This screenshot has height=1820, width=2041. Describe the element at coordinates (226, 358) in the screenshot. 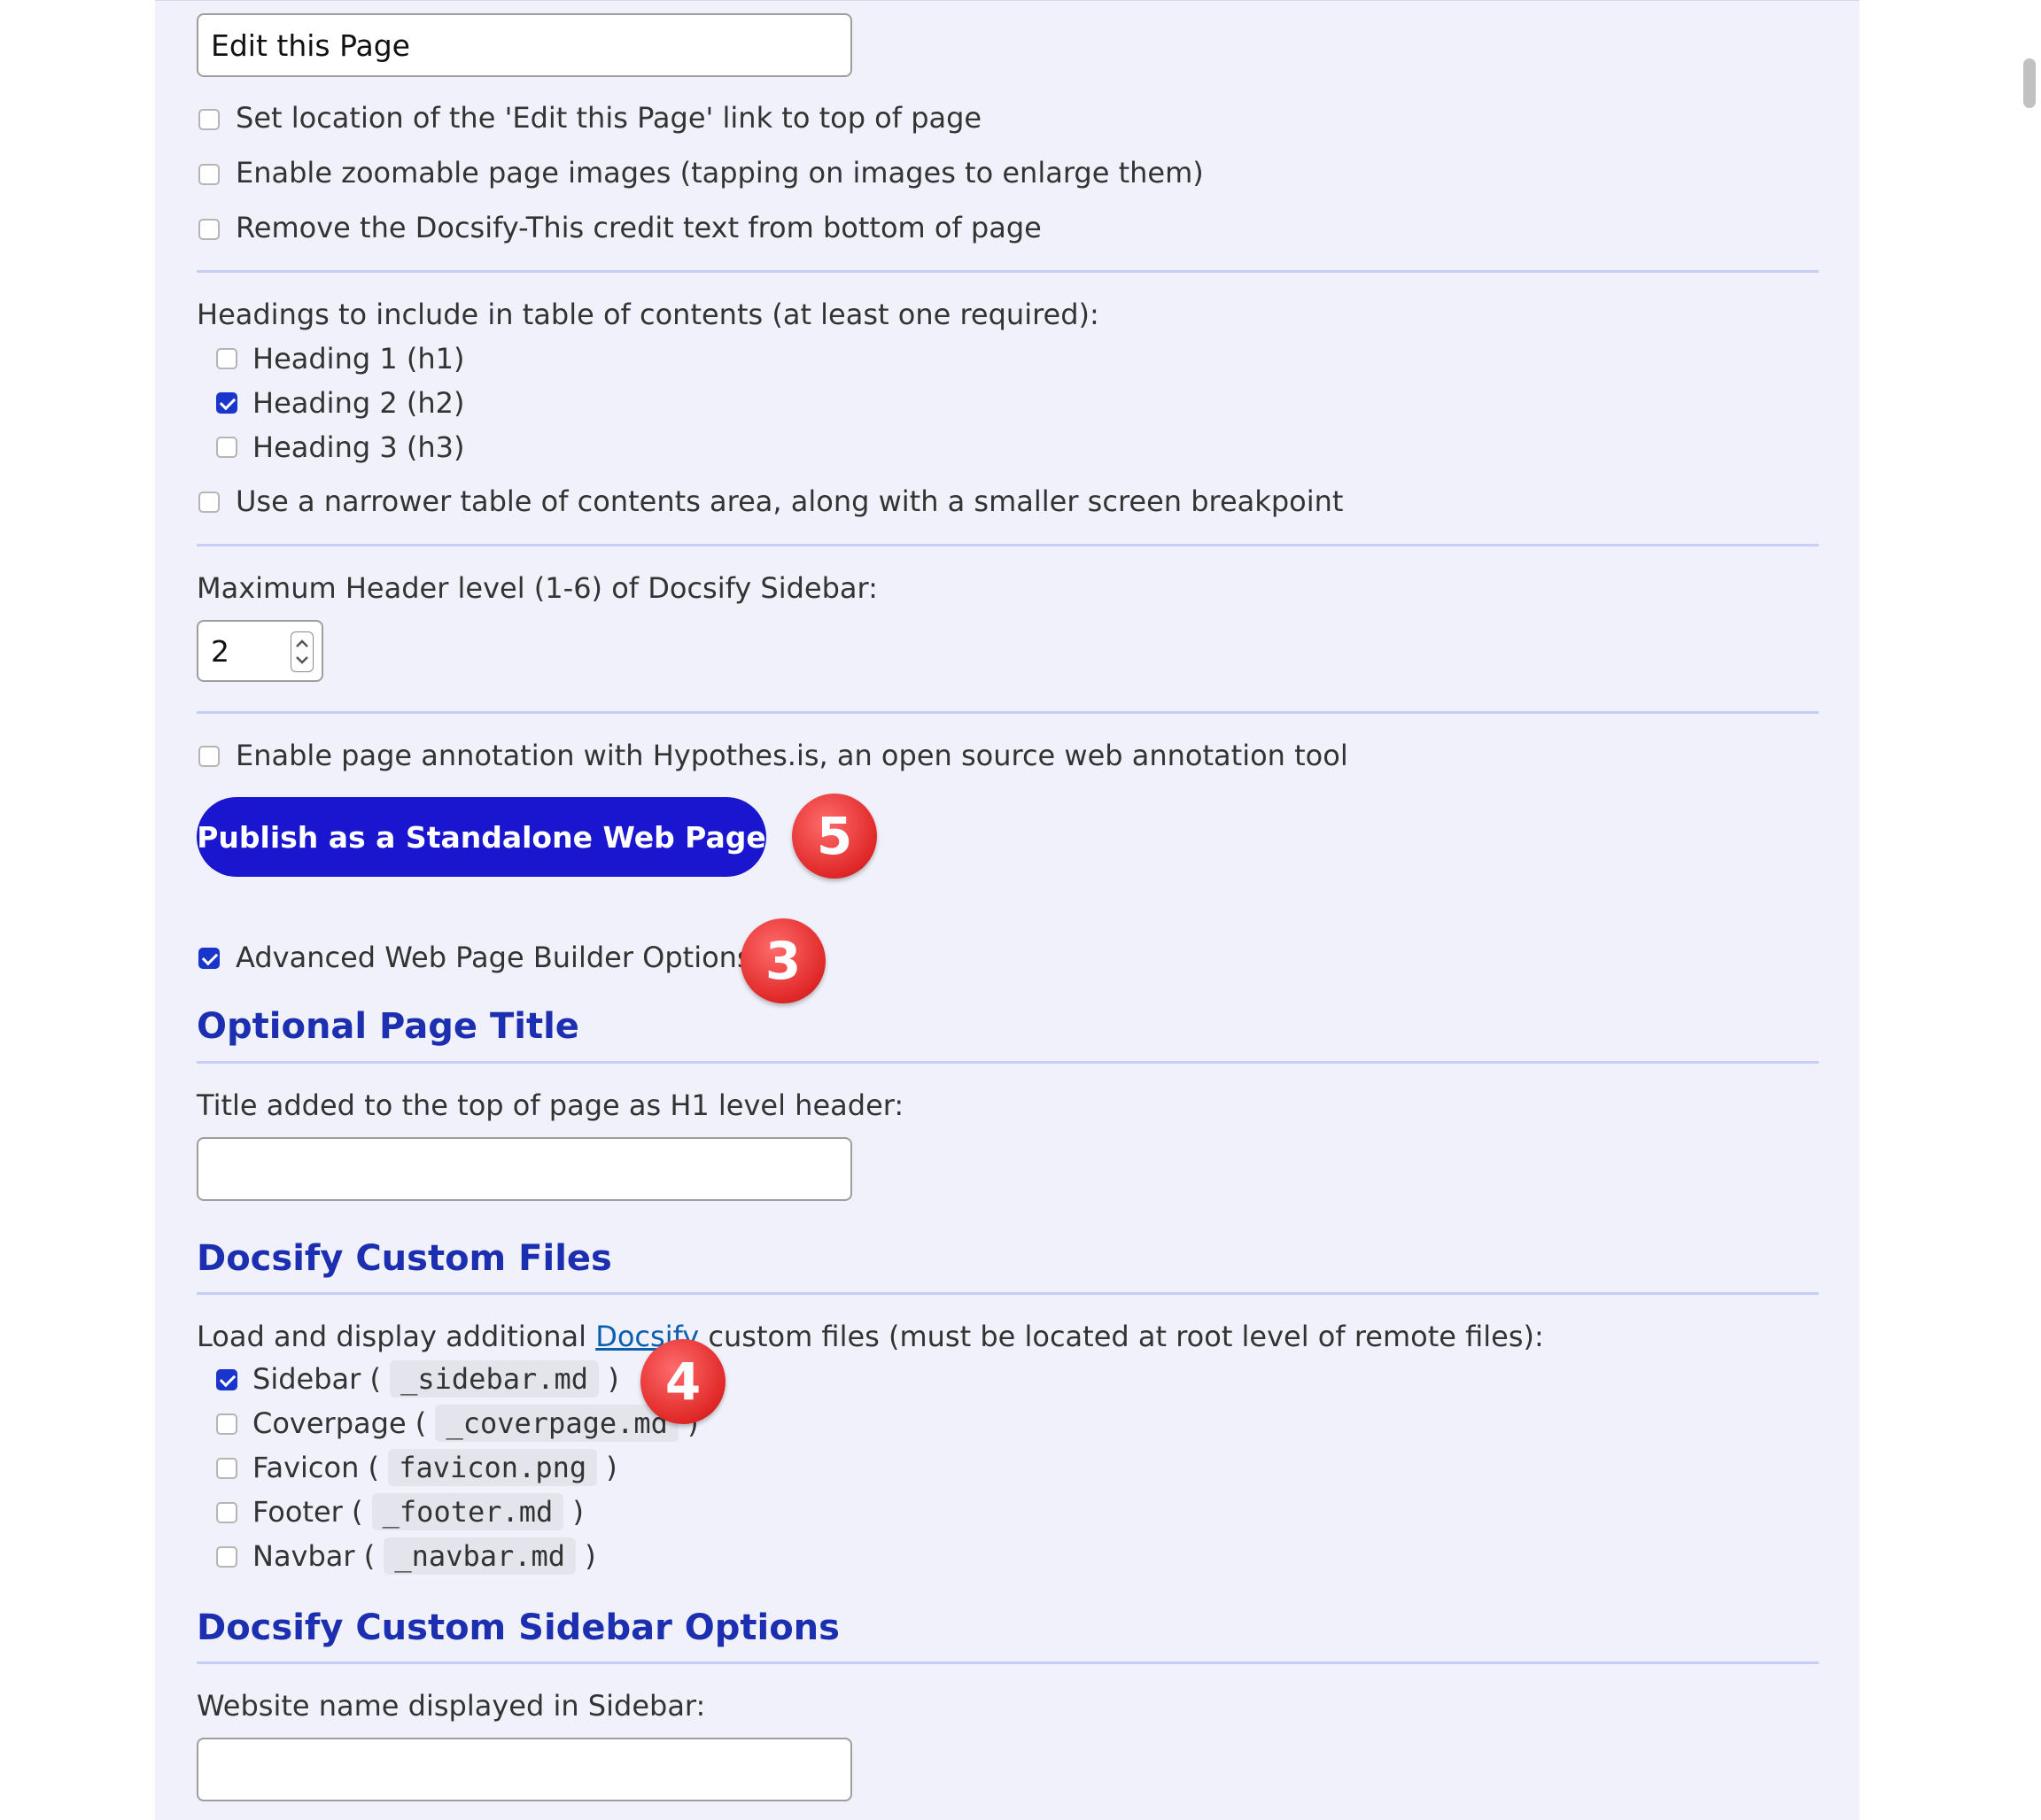

I see `heading-h1-checkbox` at that location.